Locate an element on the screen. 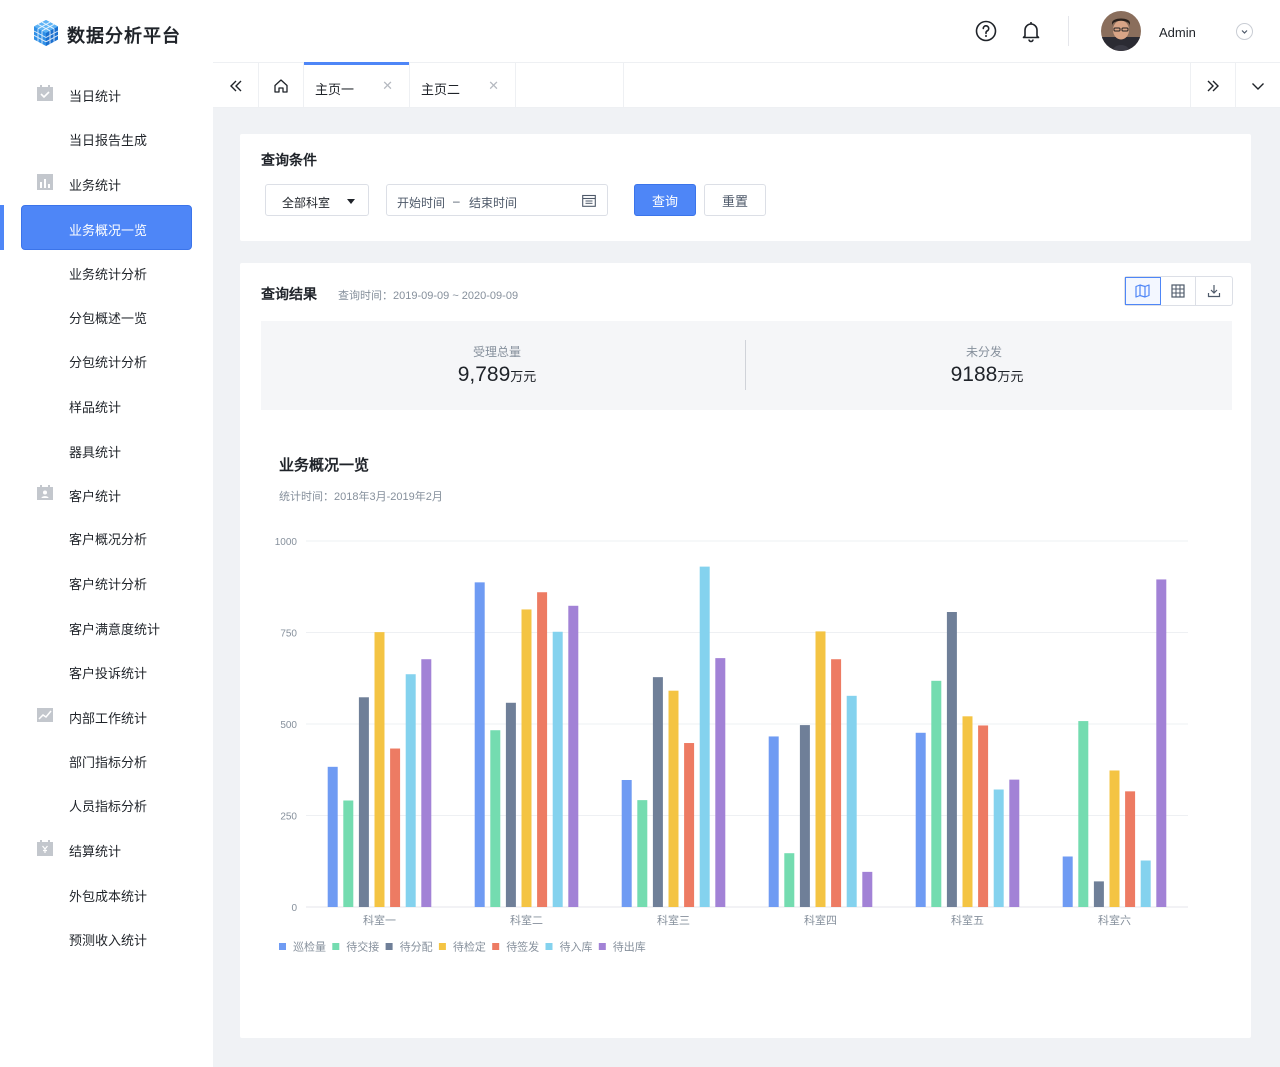  y-tick-label: 0 is located at coordinates (294, 908).